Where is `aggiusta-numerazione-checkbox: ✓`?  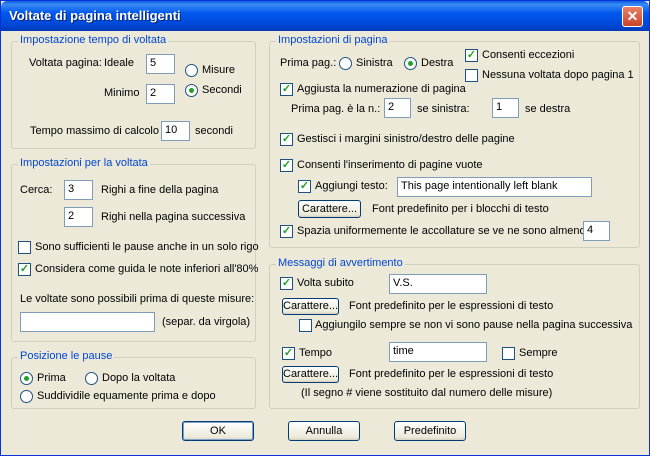
aggiusta-numerazione-checkbox: ✓ is located at coordinates (286, 89).